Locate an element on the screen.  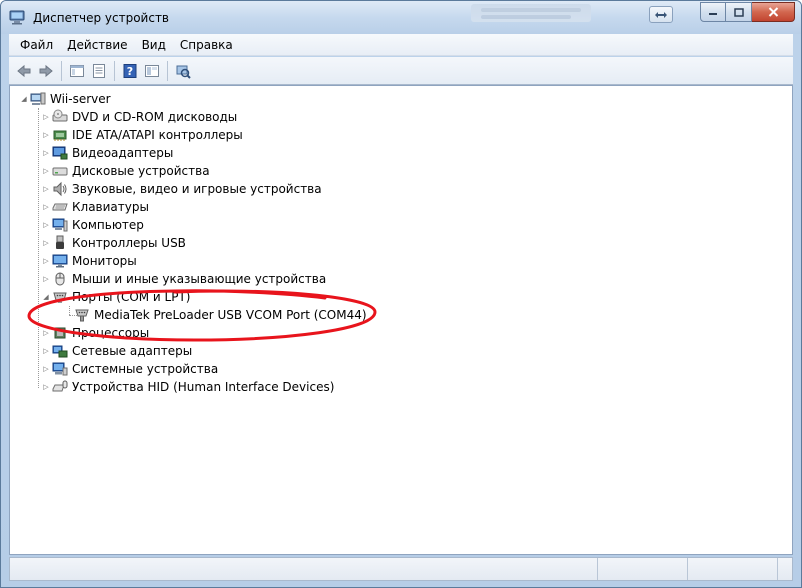
help-button: ? is located at coordinates (130, 71).